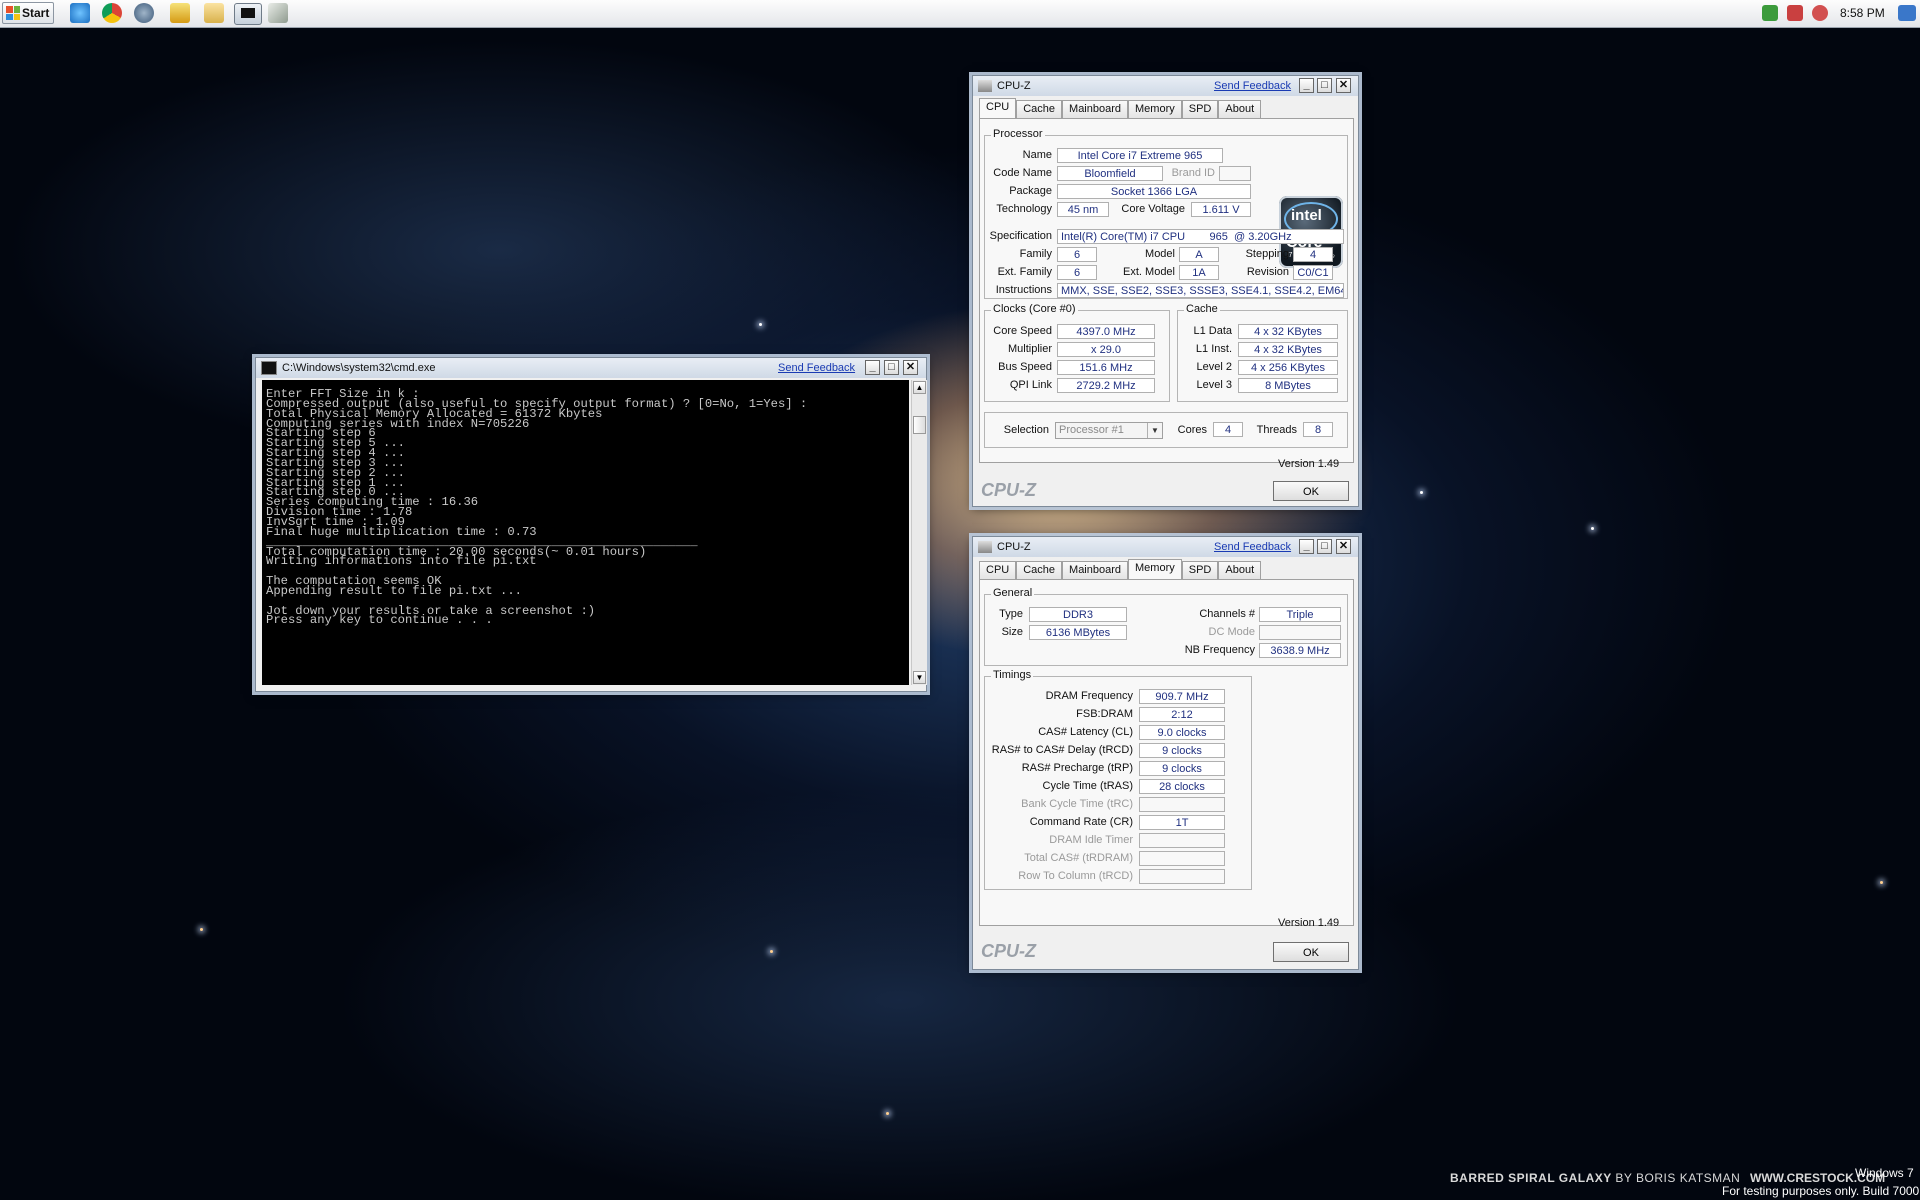  What do you see at coordinates (1820, 13) in the screenshot?
I see `speaker-muted-icon` at bounding box center [1820, 13].